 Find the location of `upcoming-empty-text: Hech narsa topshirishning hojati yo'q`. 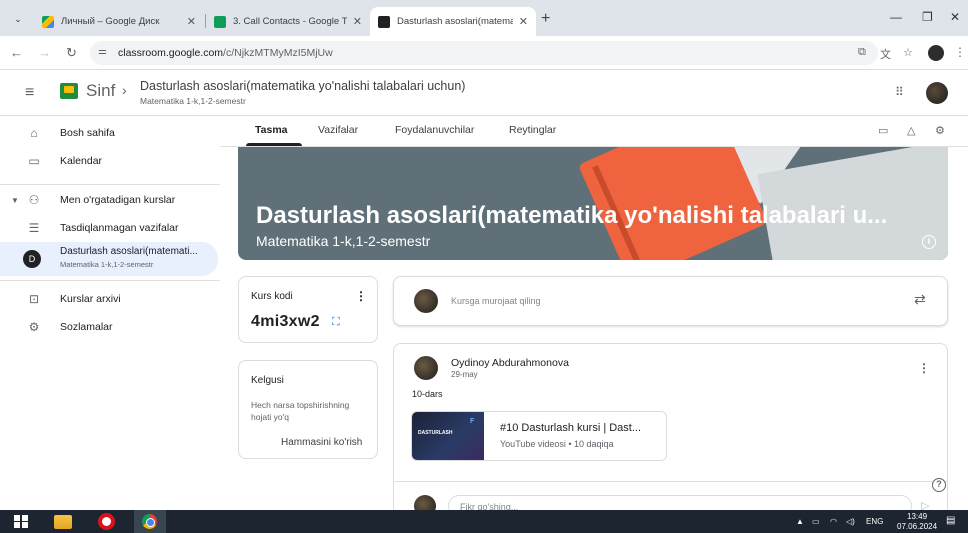

upcoming-empty-text: Hech narsa topshirishning hojati yo'q is located at coordinates (300, 411).